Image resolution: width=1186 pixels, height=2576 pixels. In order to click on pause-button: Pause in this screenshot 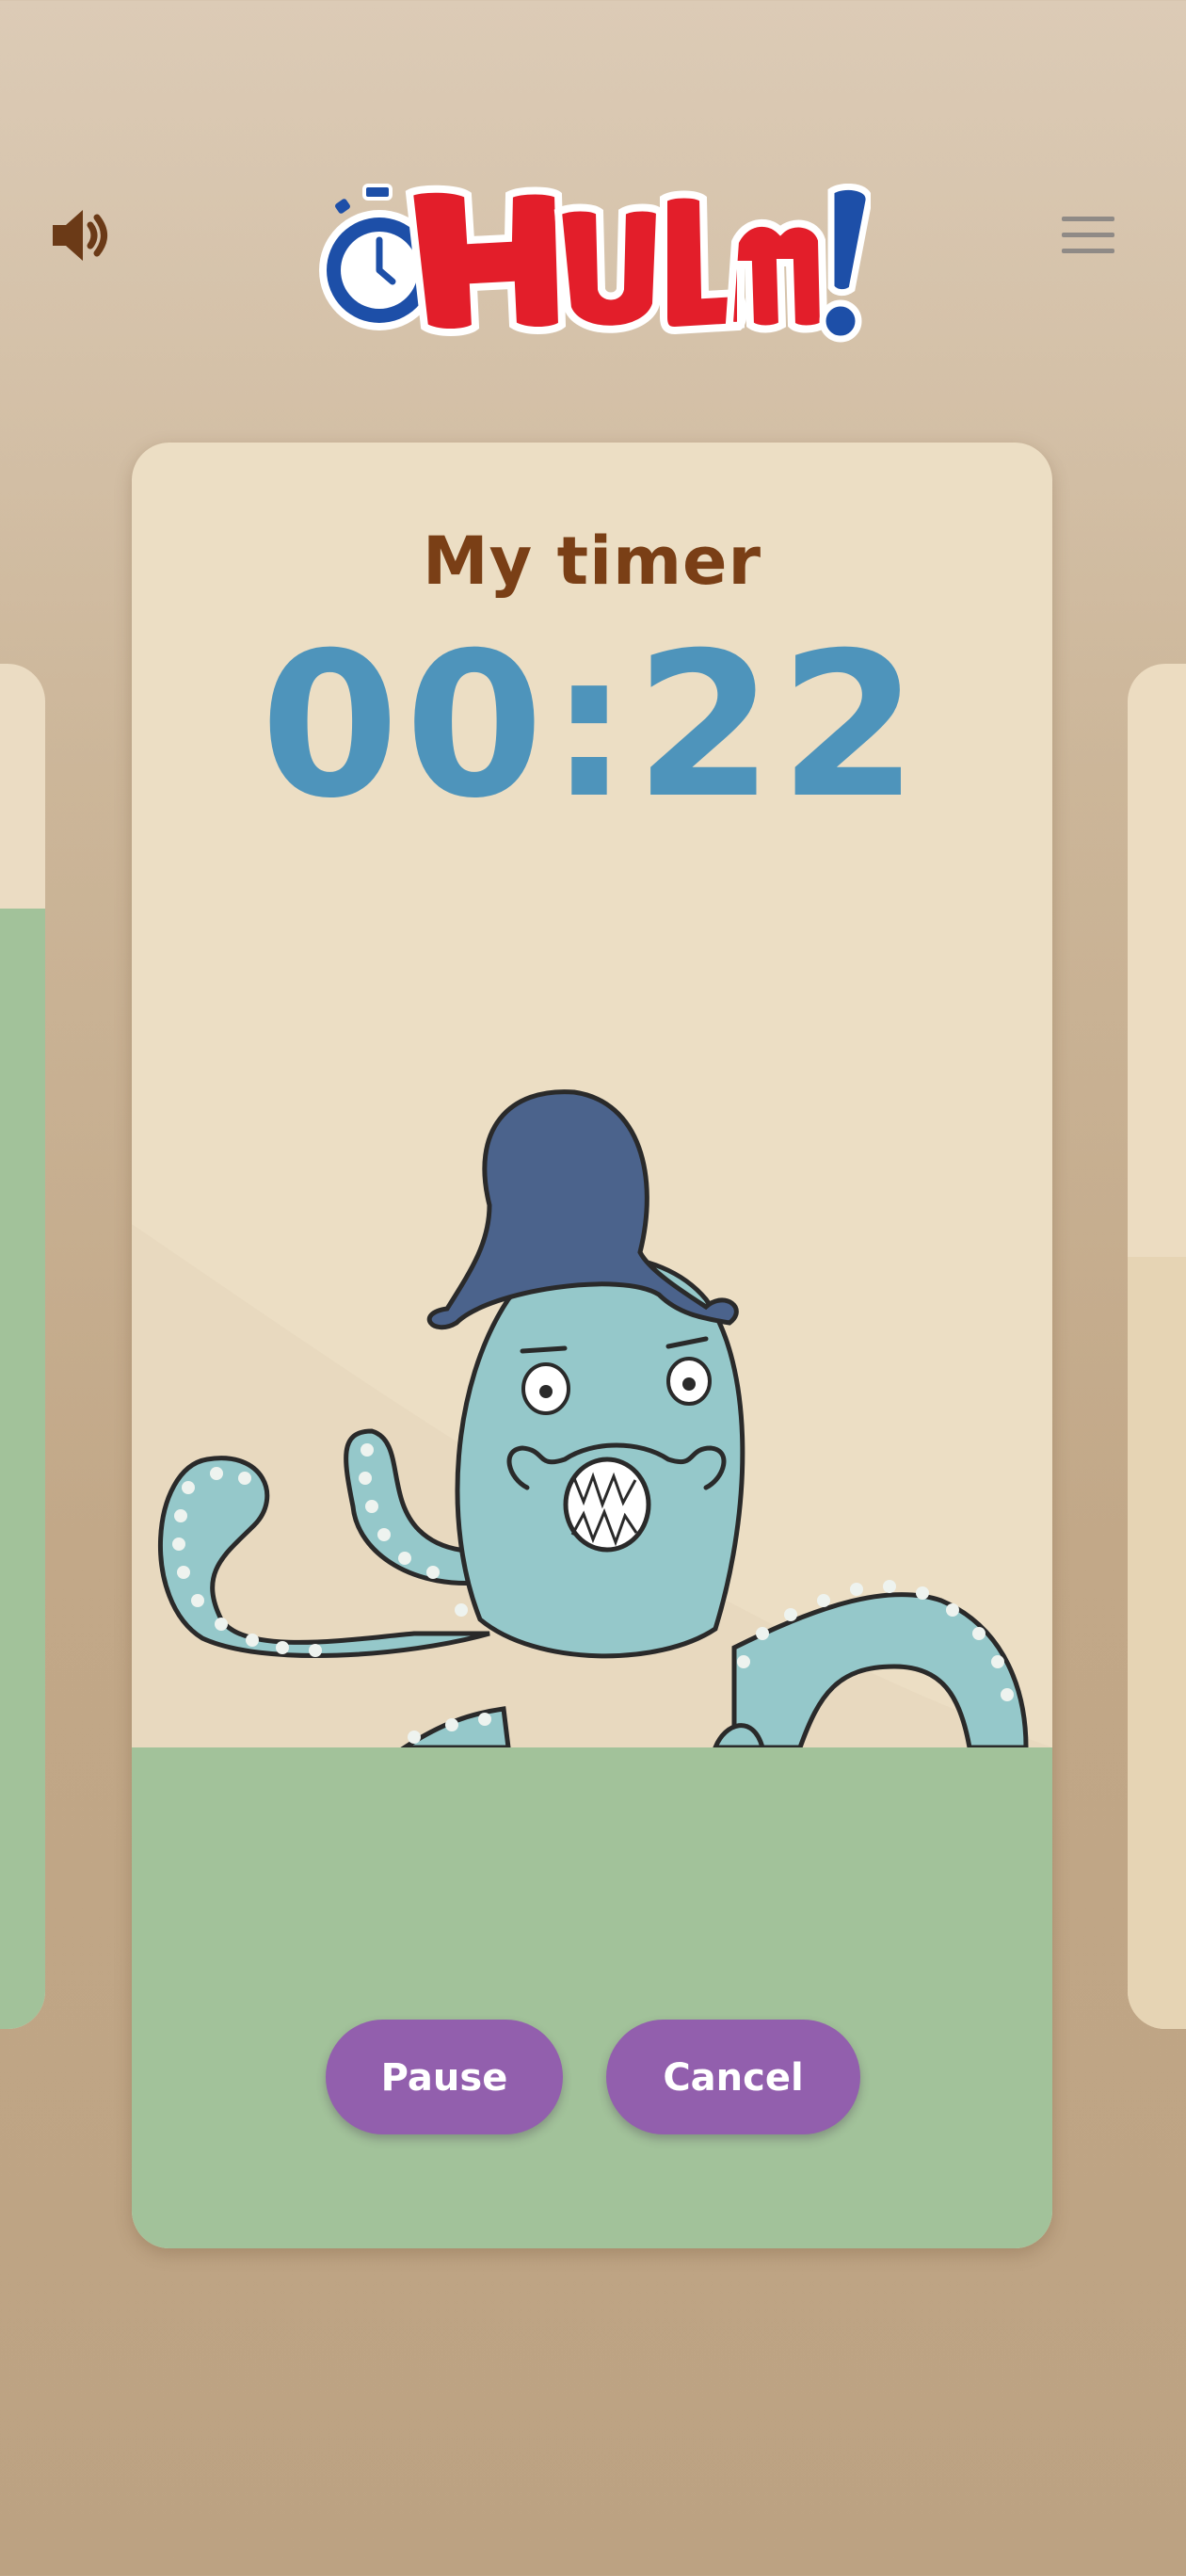, I will do `click(444, 2077)`.